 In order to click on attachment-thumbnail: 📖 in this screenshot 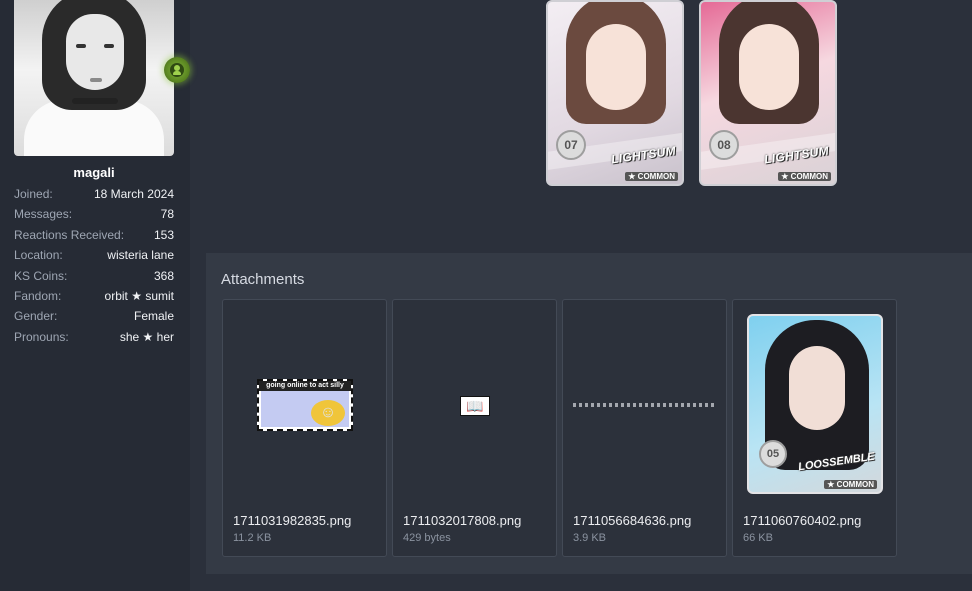, I will do `click(474, 405)`.